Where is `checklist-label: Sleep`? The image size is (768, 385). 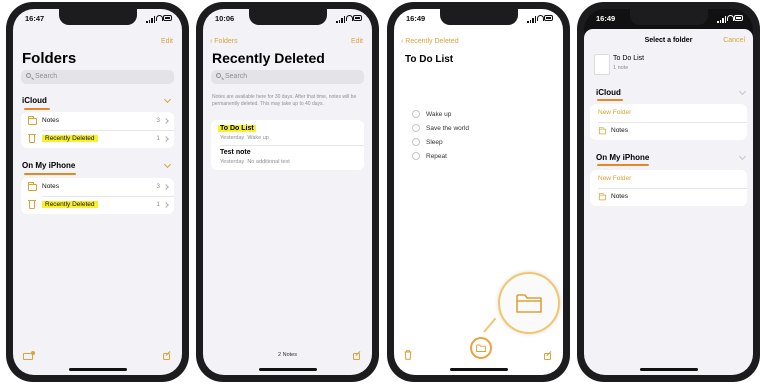 checklist-label: Sleep is located at coordinates (434, 142).